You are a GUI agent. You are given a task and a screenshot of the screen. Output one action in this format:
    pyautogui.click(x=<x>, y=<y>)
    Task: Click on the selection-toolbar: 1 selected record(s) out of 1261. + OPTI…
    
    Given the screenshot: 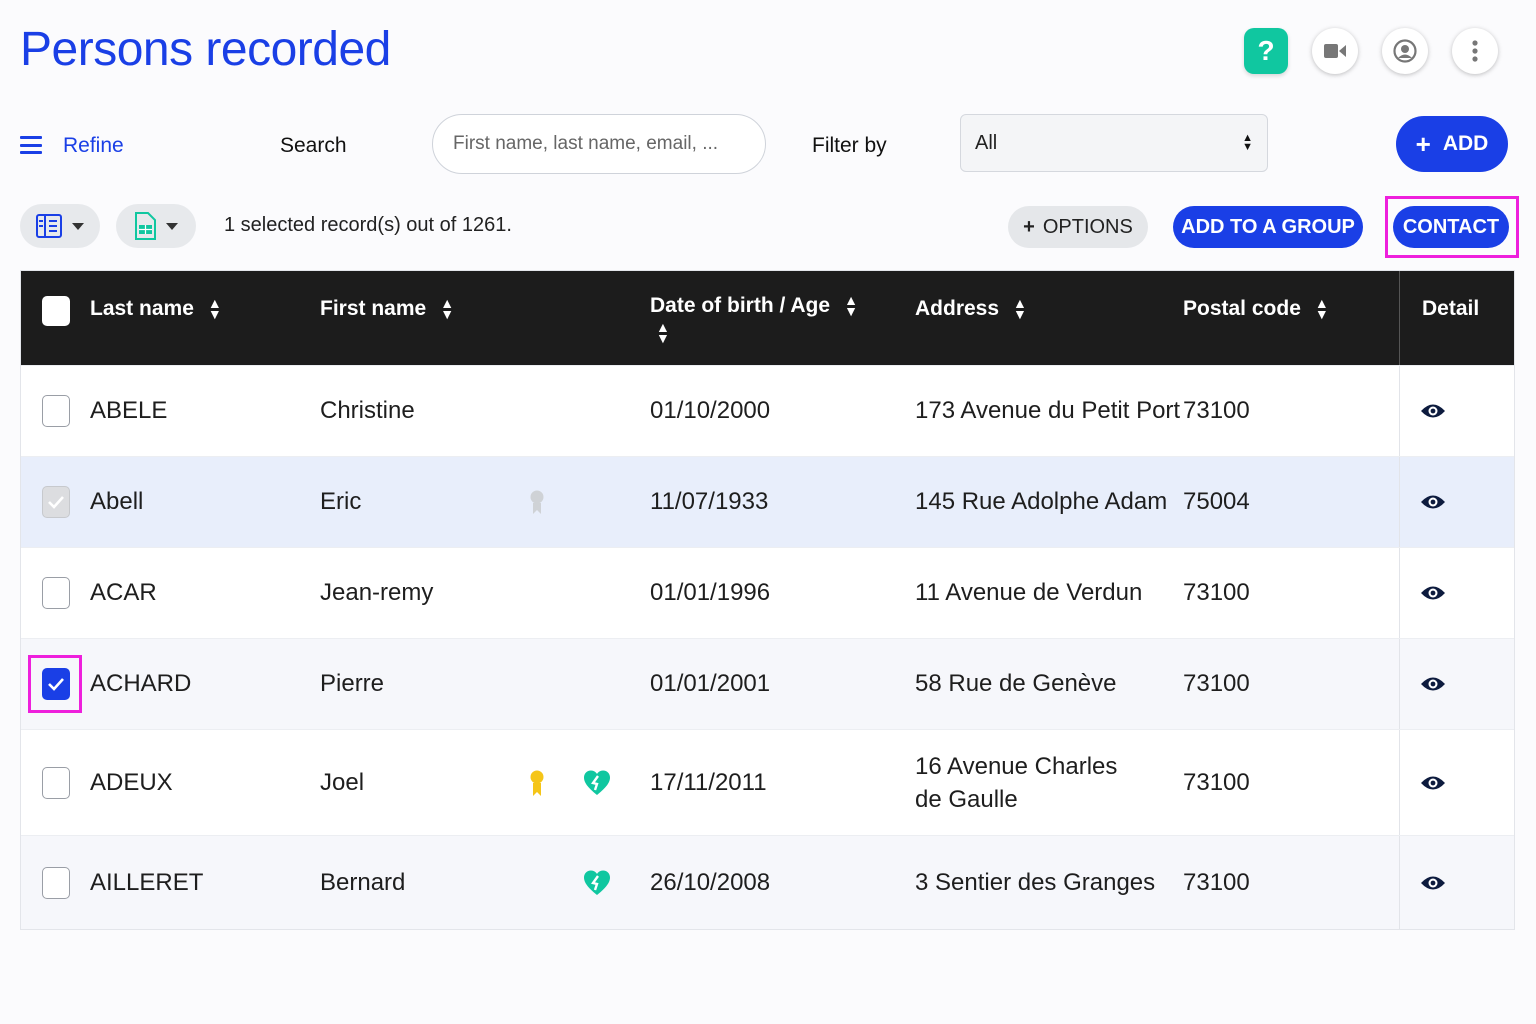 What is the action you would take?
    pyautogui.click(x=770, y=227)
    